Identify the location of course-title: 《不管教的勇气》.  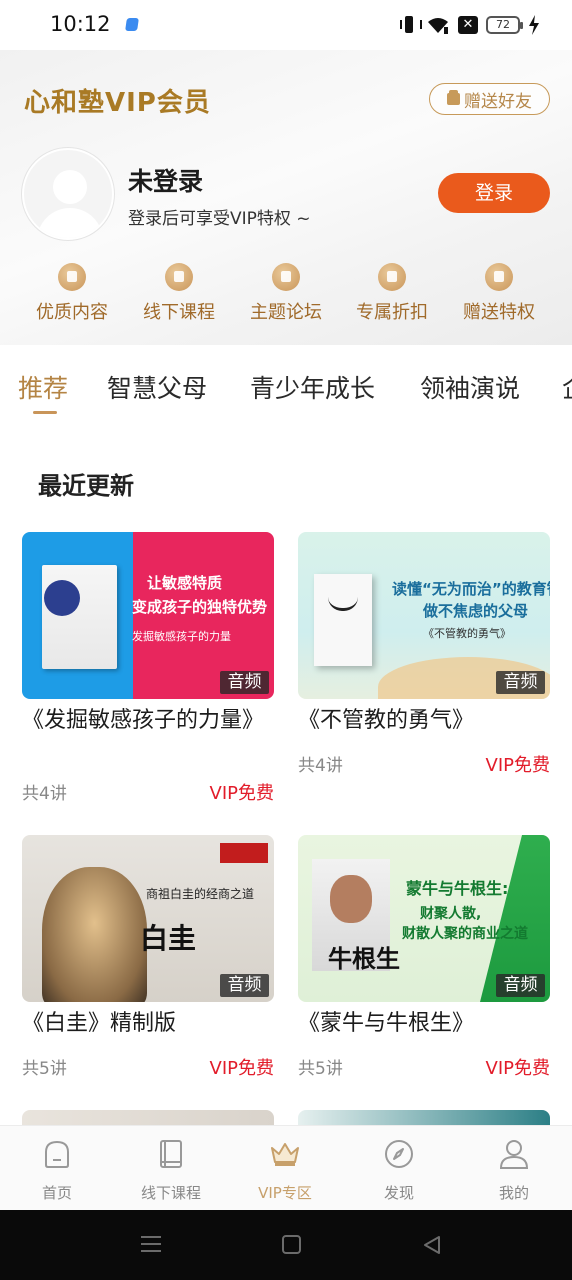
(386, 720).